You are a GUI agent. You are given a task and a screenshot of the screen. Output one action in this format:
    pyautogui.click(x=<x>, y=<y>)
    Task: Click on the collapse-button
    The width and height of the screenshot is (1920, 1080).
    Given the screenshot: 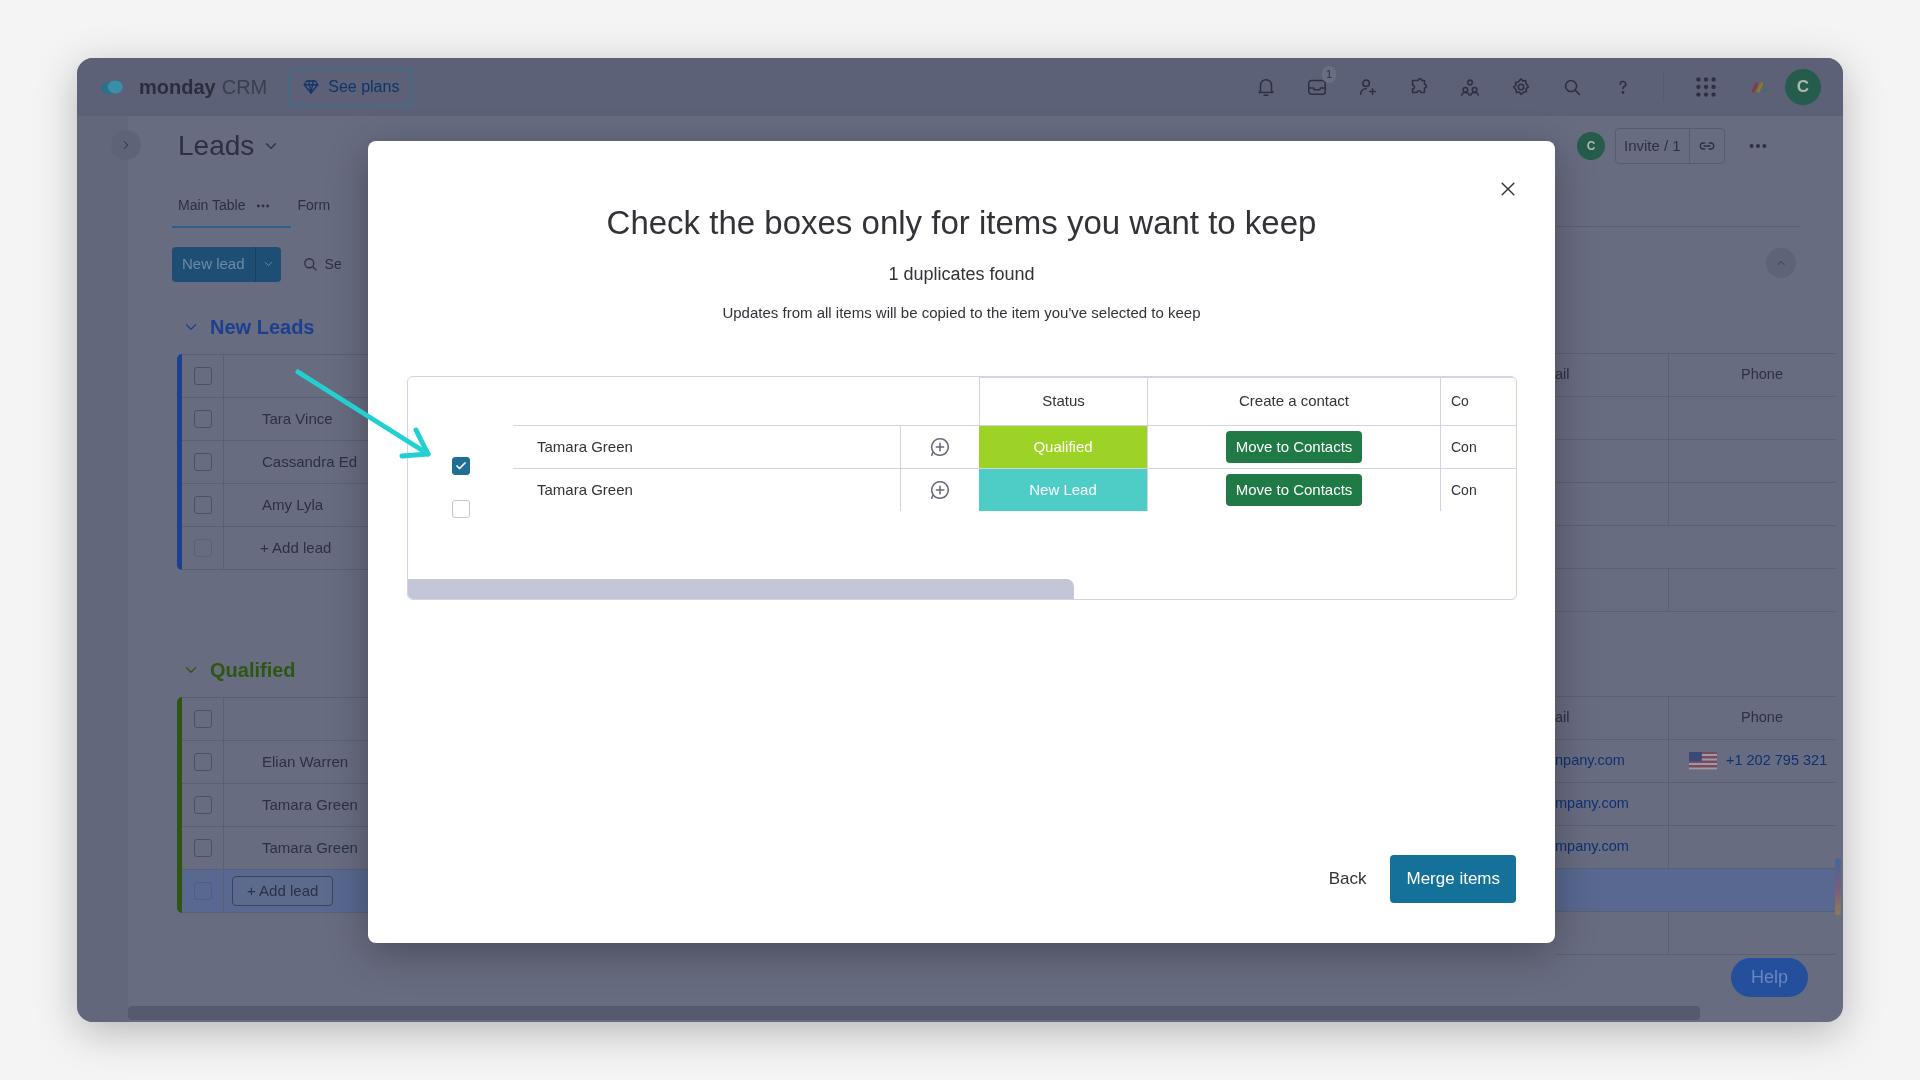 What is the action you would take?
    pyautogui.click(x=1781, y=263)
    